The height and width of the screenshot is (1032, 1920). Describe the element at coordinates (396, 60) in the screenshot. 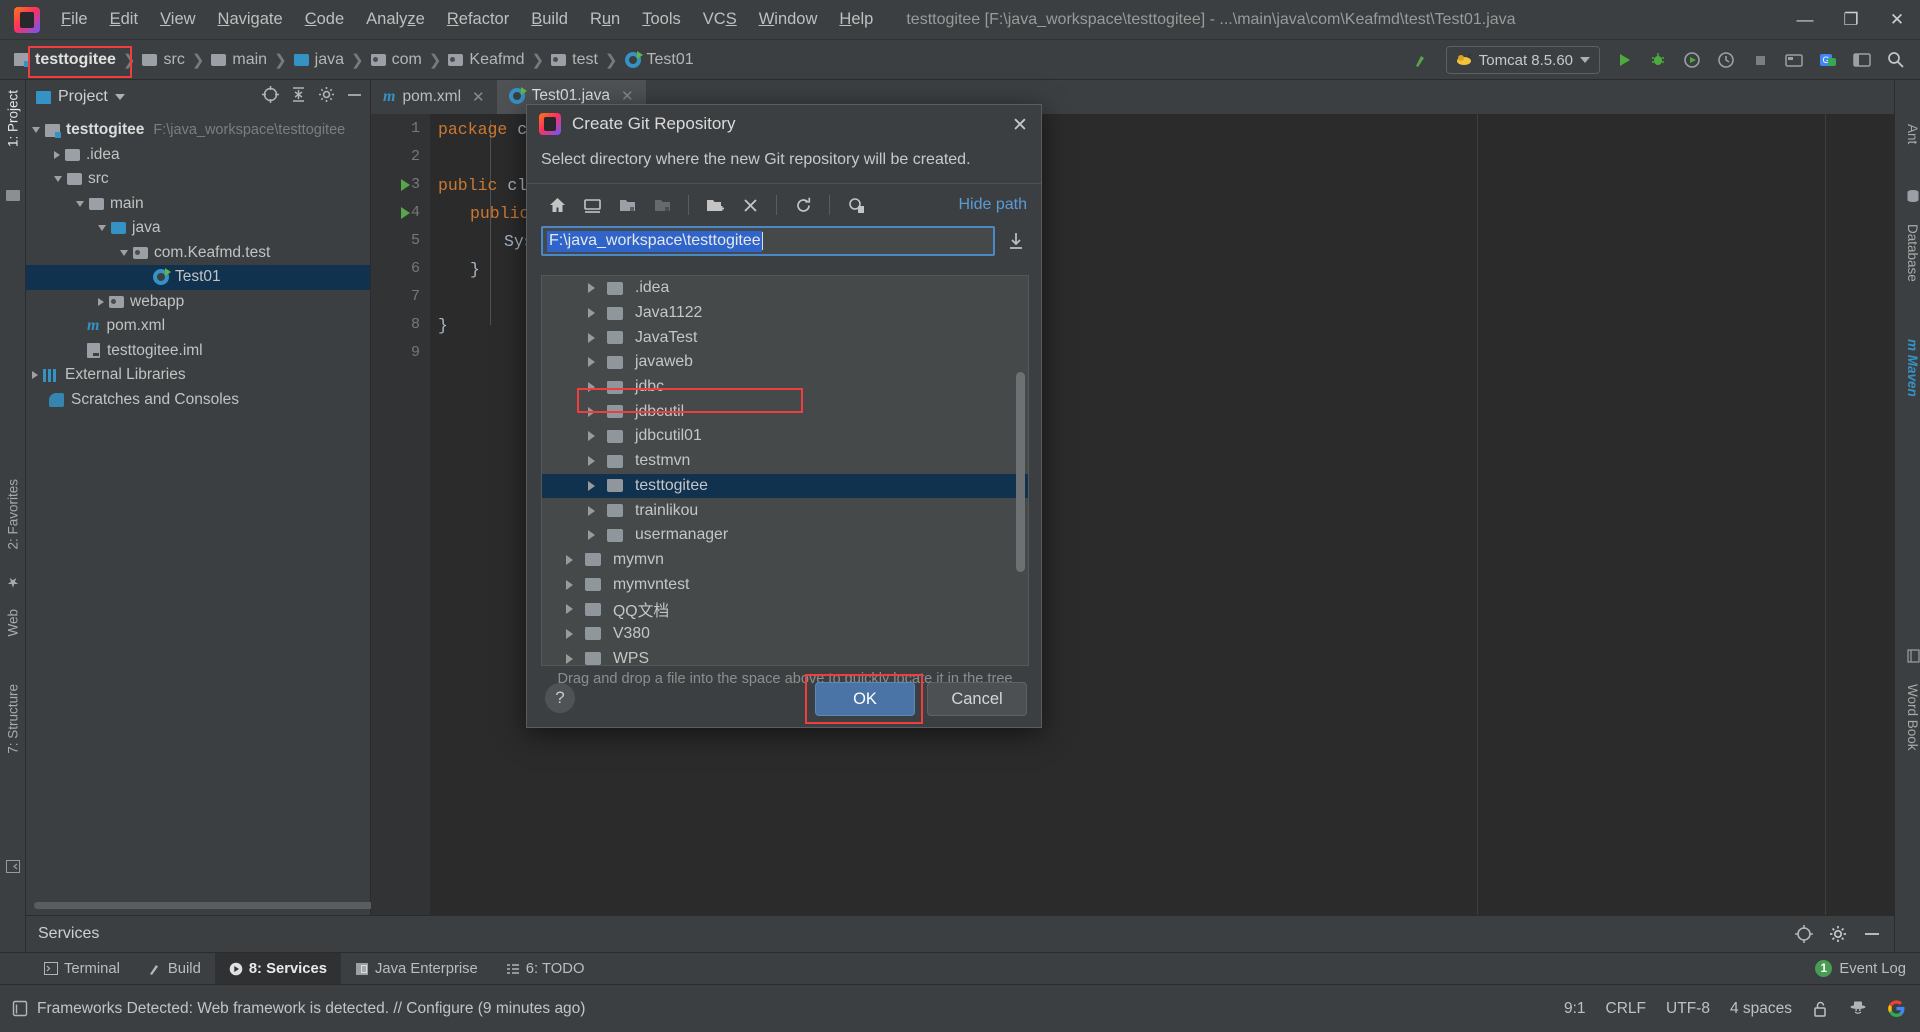

I see `breadcrumb-item-com: com` at that location.